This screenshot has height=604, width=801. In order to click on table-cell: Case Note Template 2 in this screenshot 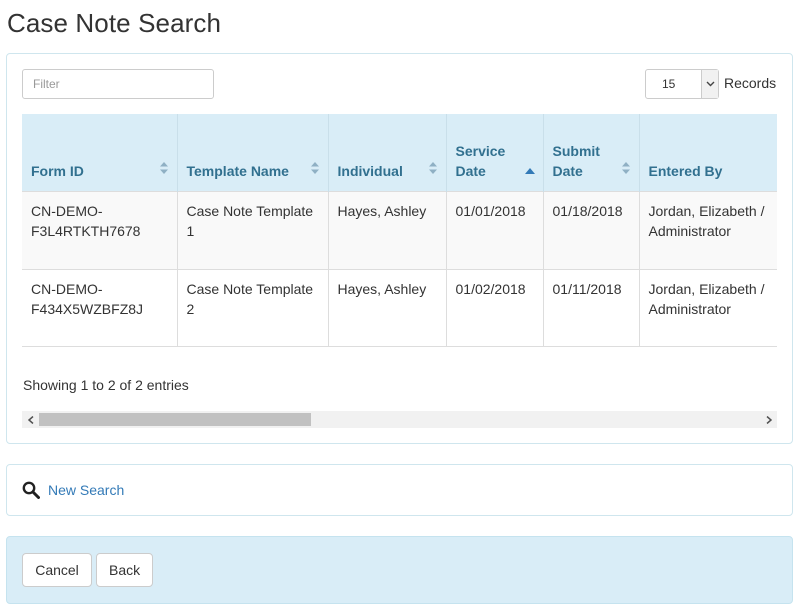, I will do `click(253, 307)`.